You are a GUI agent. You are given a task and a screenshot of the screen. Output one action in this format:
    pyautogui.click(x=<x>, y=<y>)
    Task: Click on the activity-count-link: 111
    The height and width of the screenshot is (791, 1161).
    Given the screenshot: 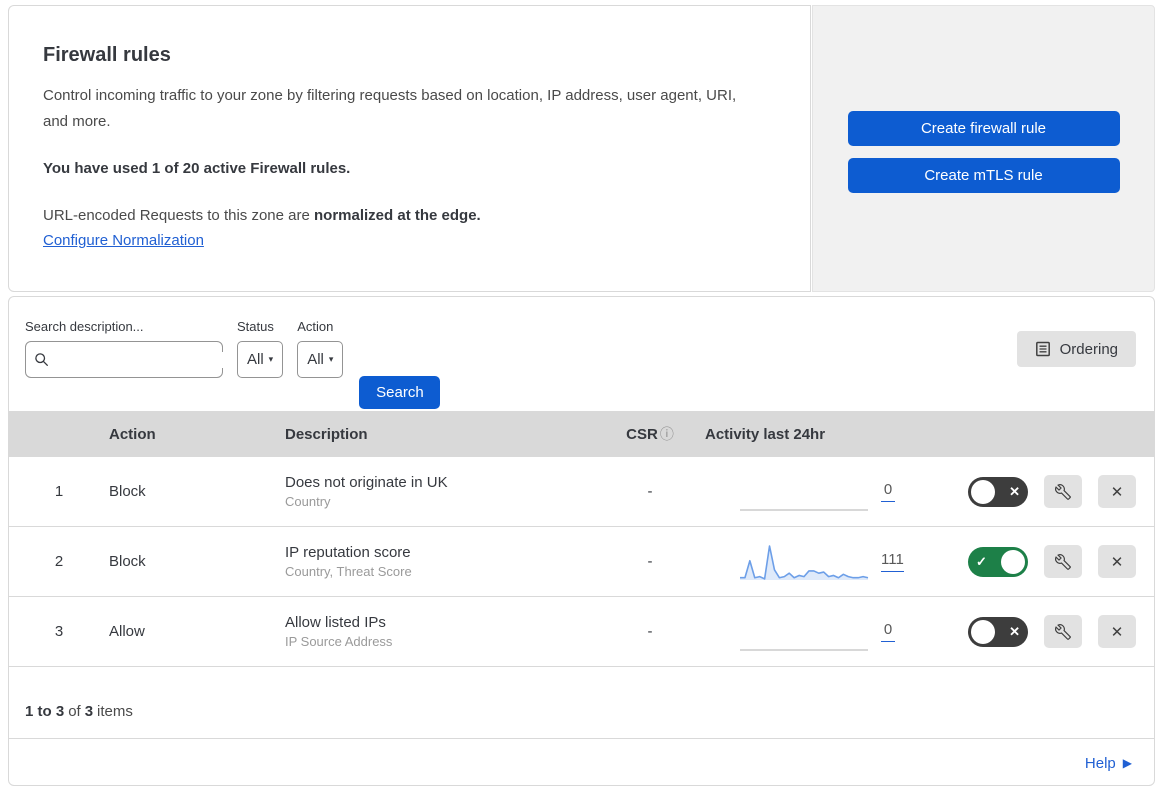 What is the action you would take?
    pyautogui.click(x=892, y=561)
    